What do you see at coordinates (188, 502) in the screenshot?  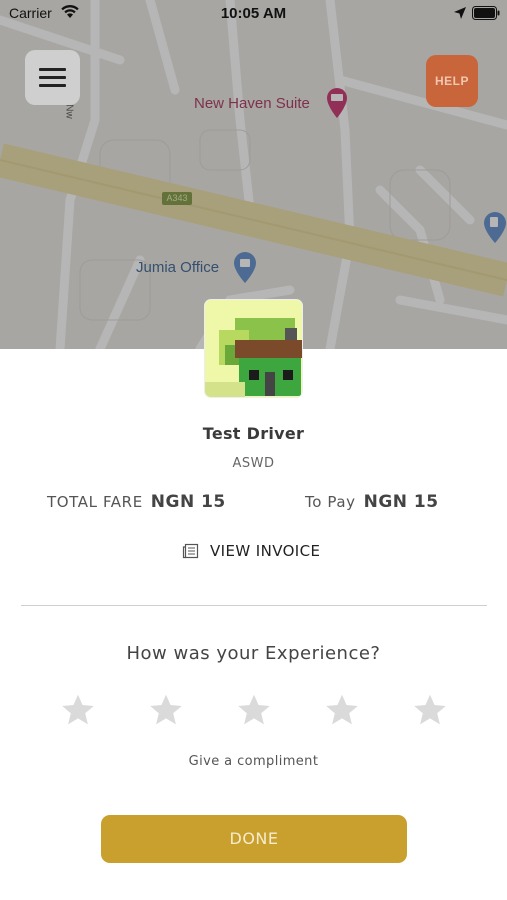 I see `total-fare-value: NGN 15` at bounding box center [188, 502].